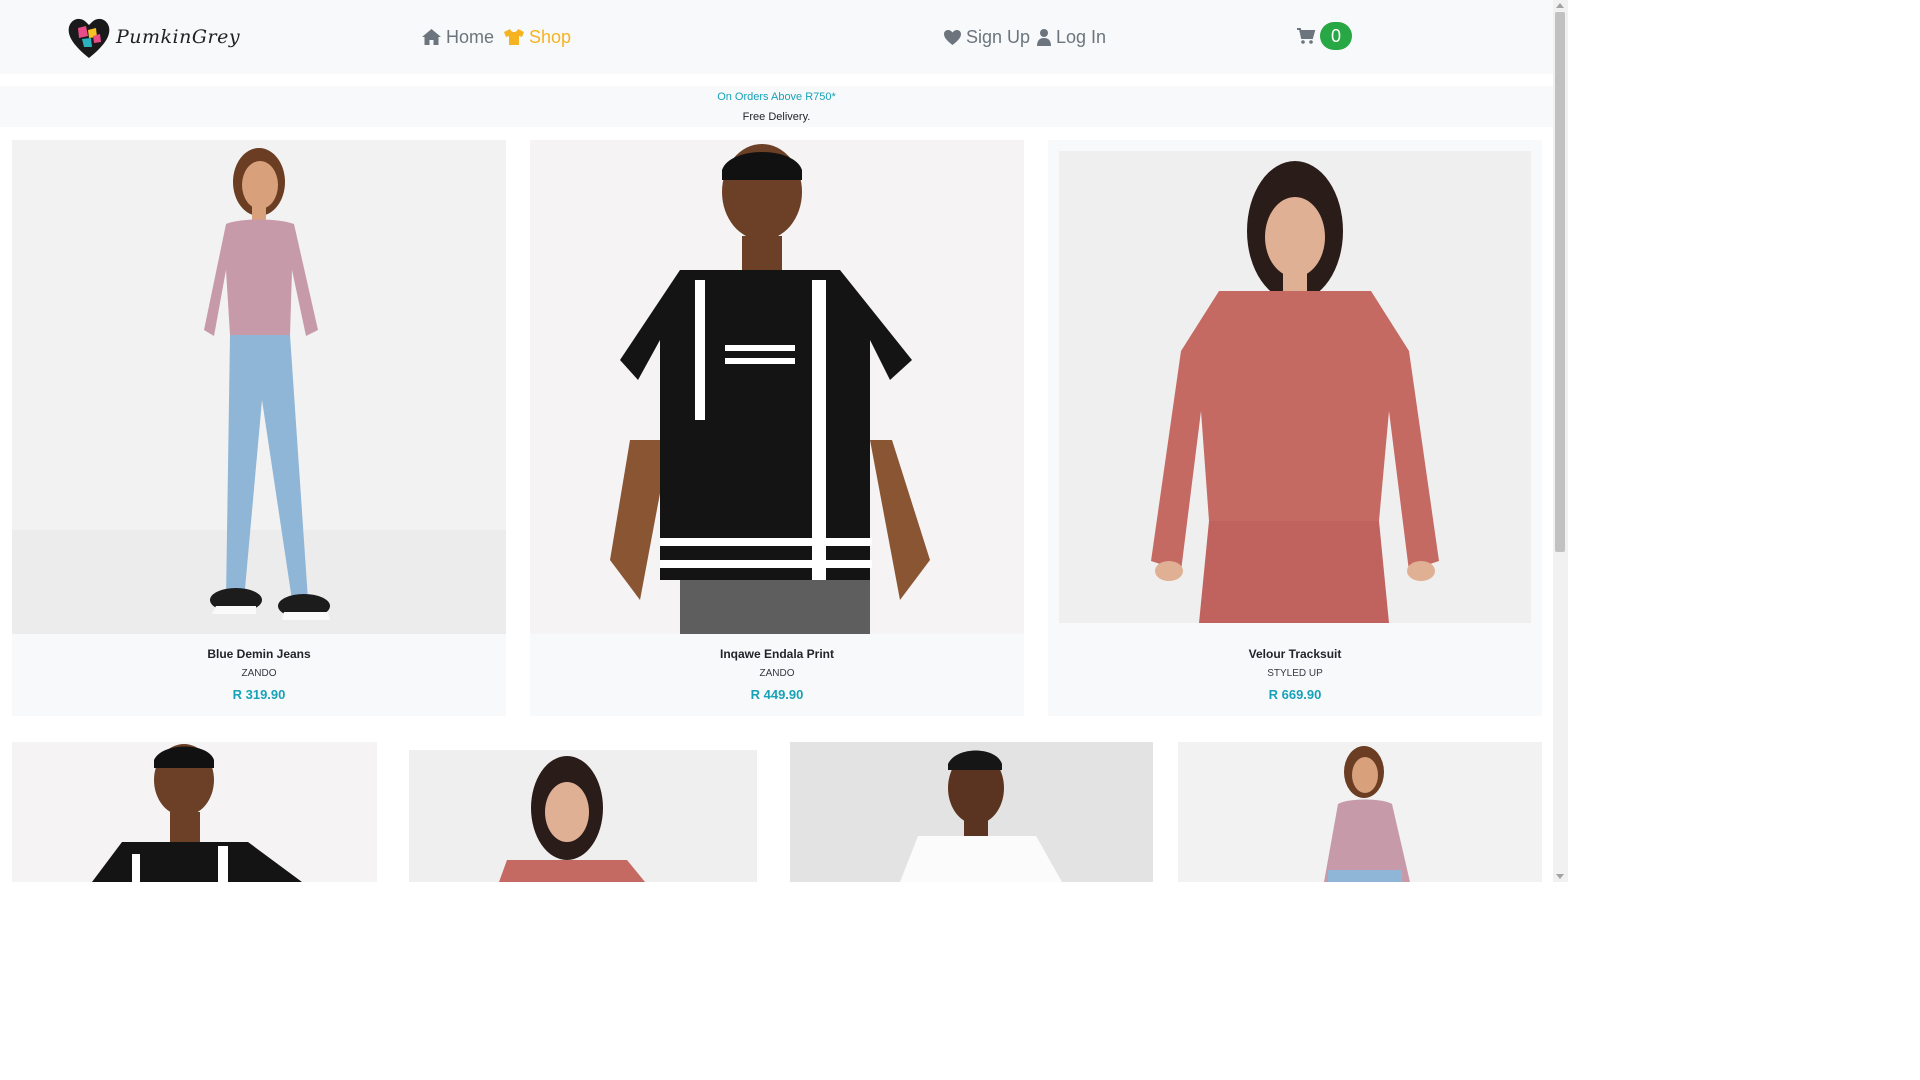 This screenshot has width=1920, height=1080. I want to click on tshirt-icon, so click(514, 37).